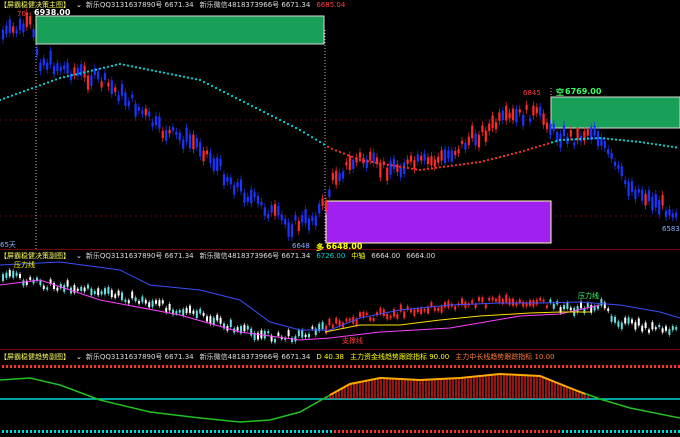 Image resolution: width=680 pixels, height=437 pixels. I want to click on osc-panel-title: 【屏霸稳健趋势副图】, so click(35, 357).